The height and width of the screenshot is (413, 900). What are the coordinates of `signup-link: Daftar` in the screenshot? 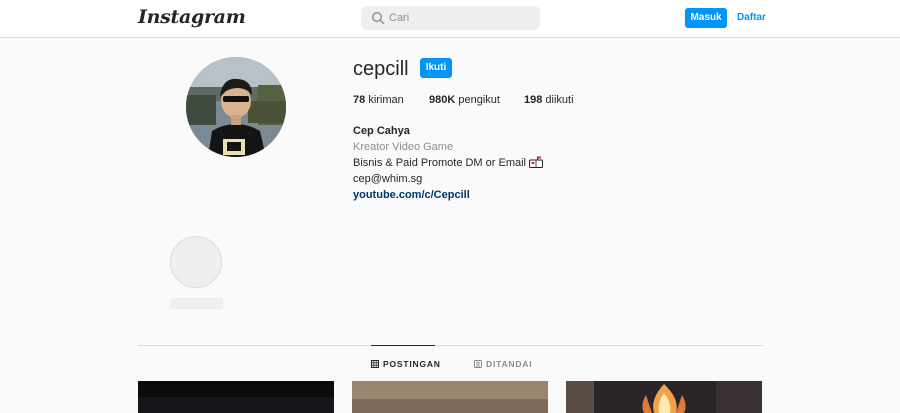 It's located at (751, 17).